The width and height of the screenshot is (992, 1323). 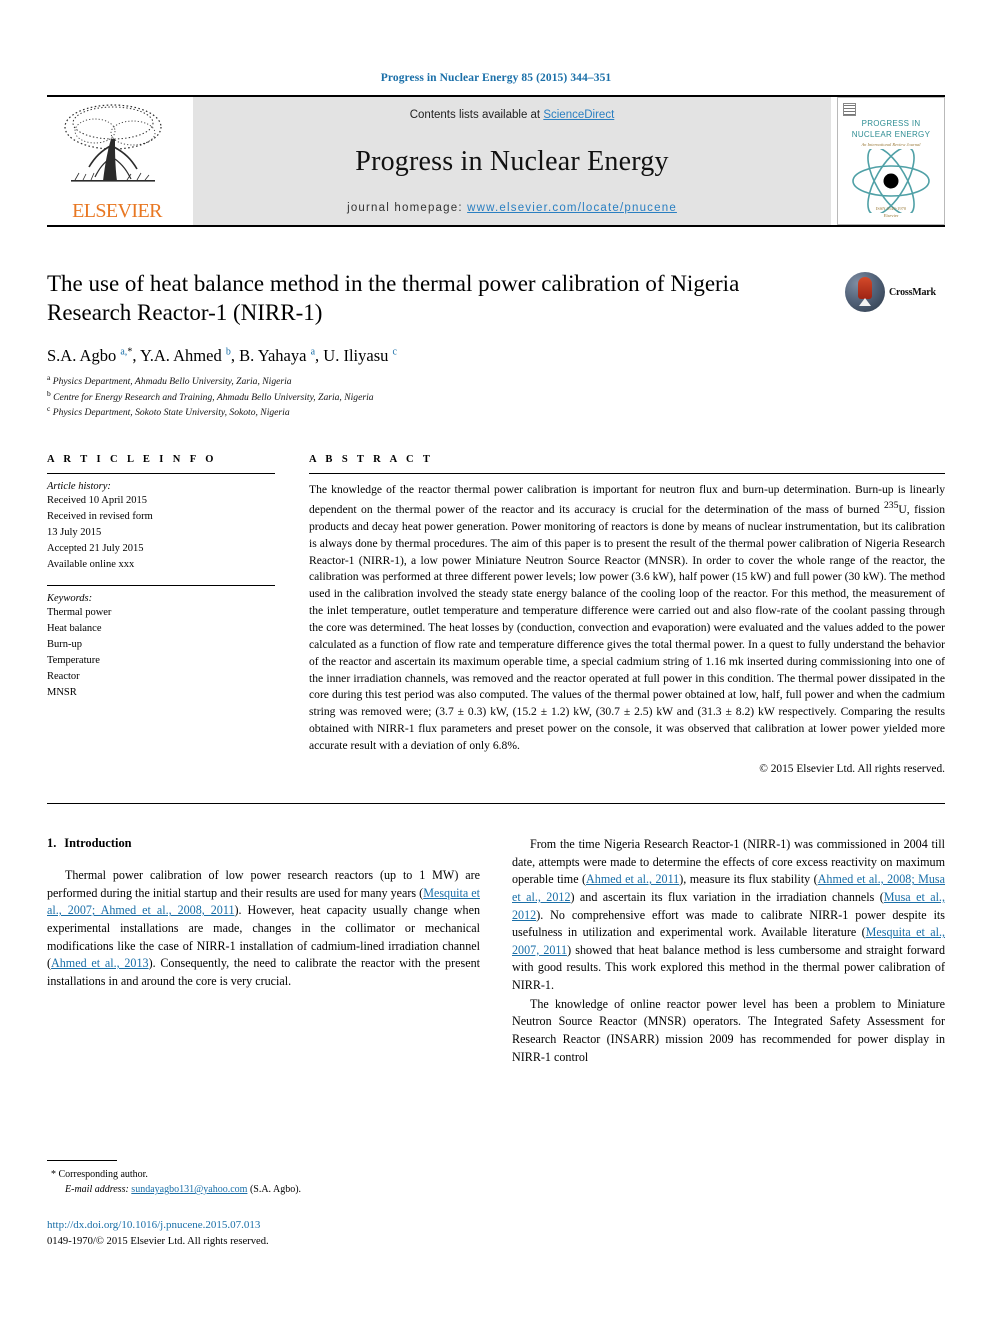 I want to click on author-2: Y.A. Ahmed b, so click(x=185, y=355).